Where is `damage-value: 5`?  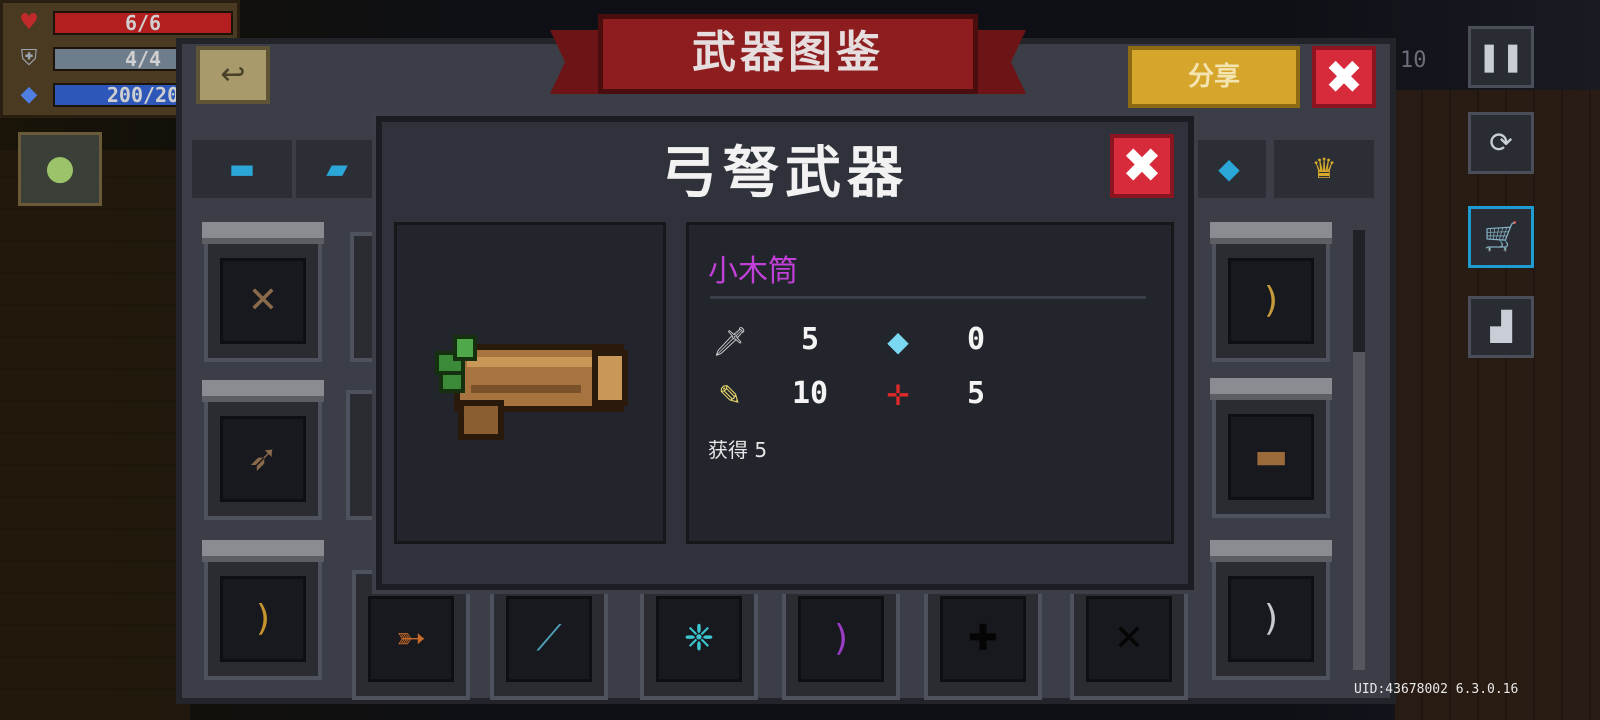 damage-value: 5 is located at coordinates (810, 339).